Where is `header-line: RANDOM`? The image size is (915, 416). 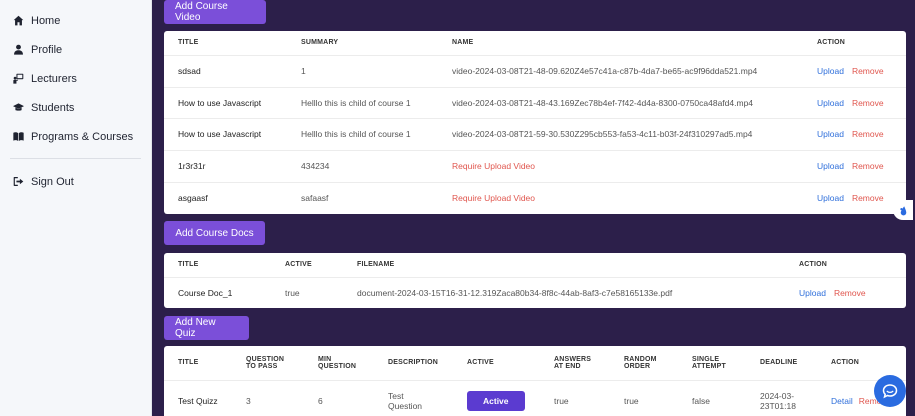 header-line: RANDOM is located at coordinates (640, 359).